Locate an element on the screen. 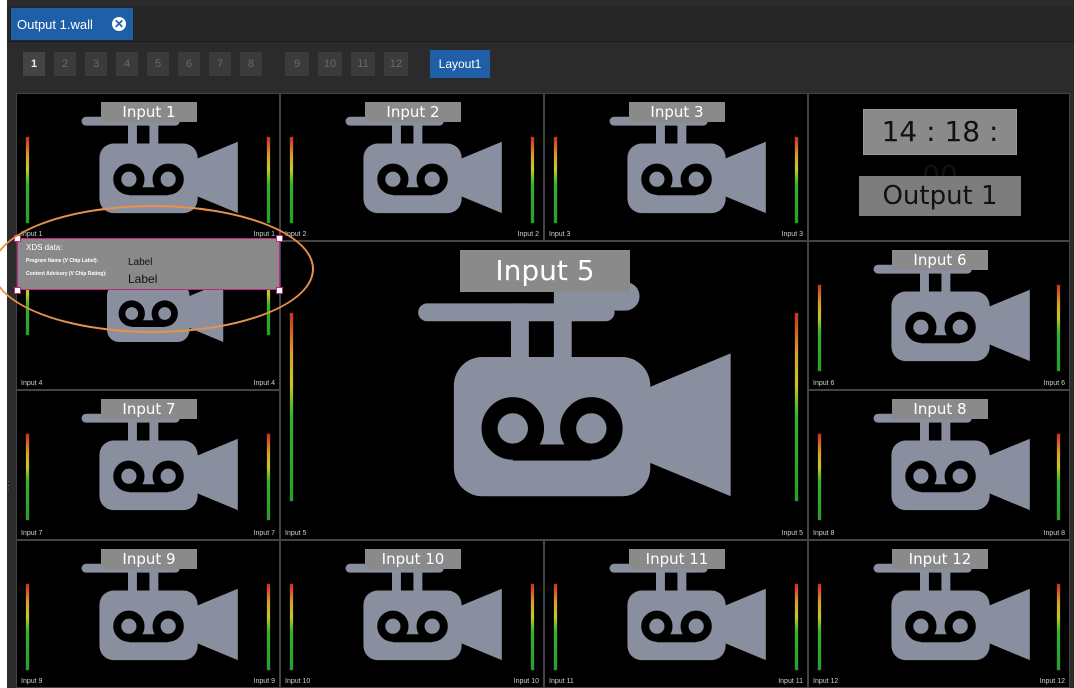  output-label: Output 1 is located at coordinates (940, 196).